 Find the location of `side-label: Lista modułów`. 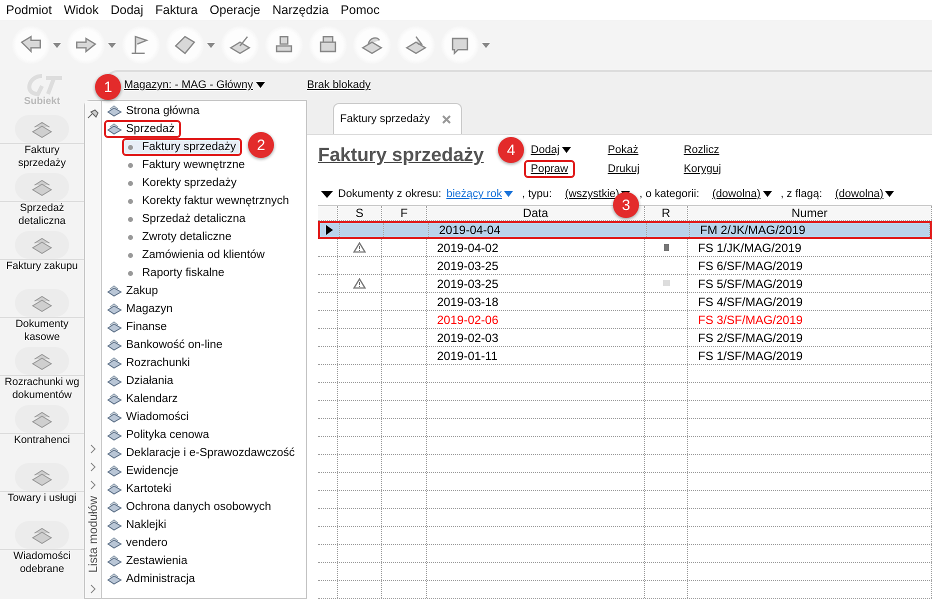

side-label: Lista modułów is located at coordinates (93, 534).